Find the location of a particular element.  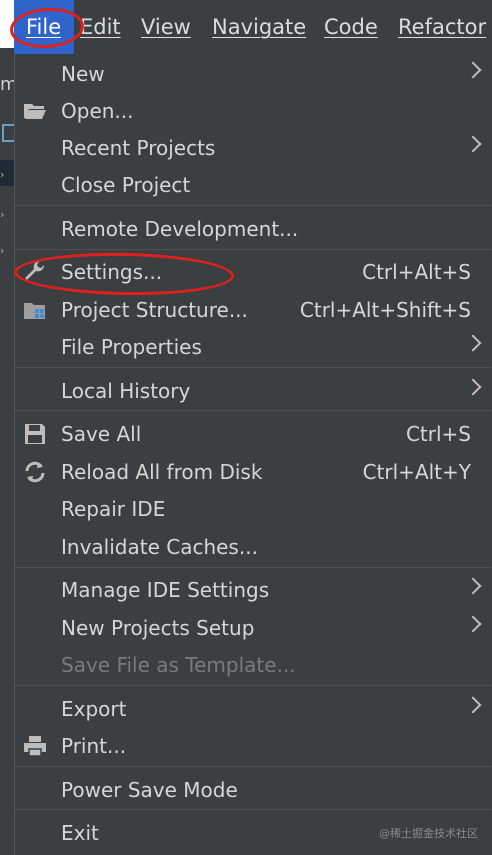

menu-item-label: Repair IDE is located at coordinates (113, 509).